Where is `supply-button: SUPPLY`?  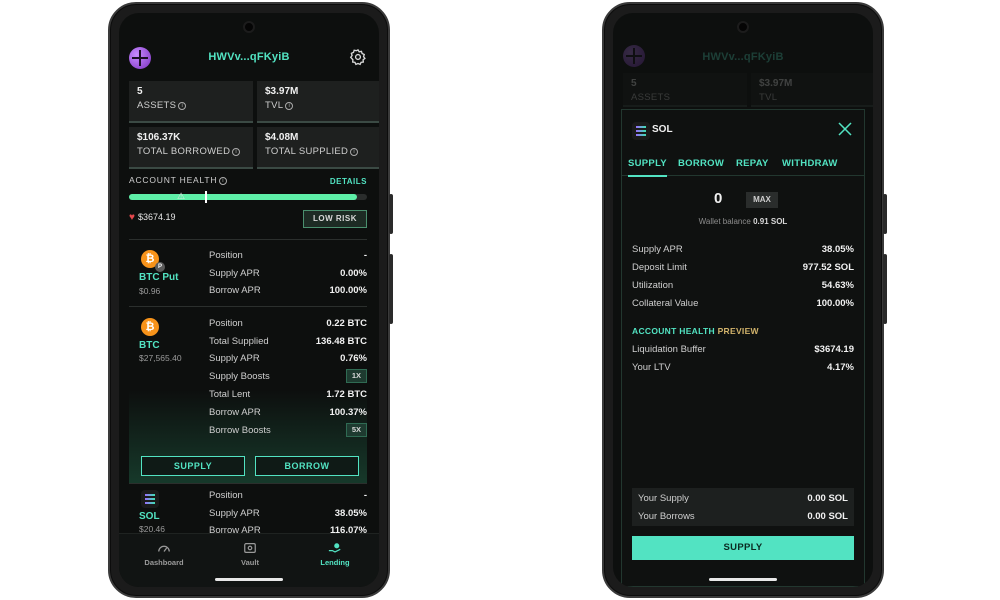 supply-button: SUPPLY is located at coordinates (193, 466).